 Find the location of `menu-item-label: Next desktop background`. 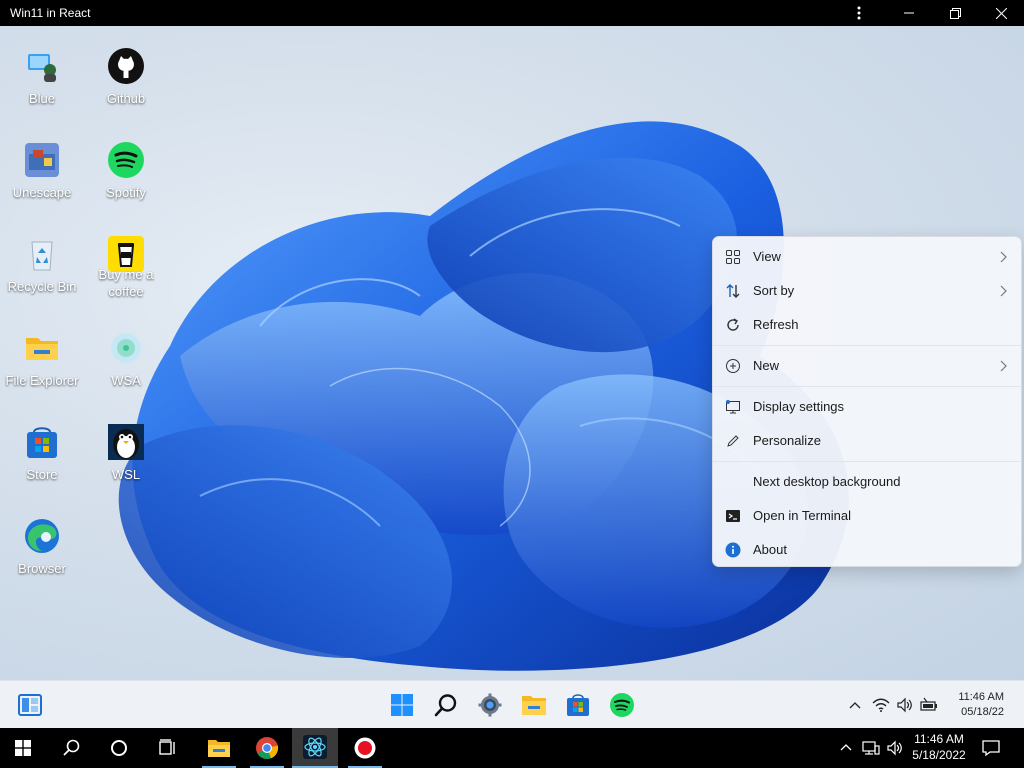

menu-item-label: Next desktop background is located at coordinates (827, 481).